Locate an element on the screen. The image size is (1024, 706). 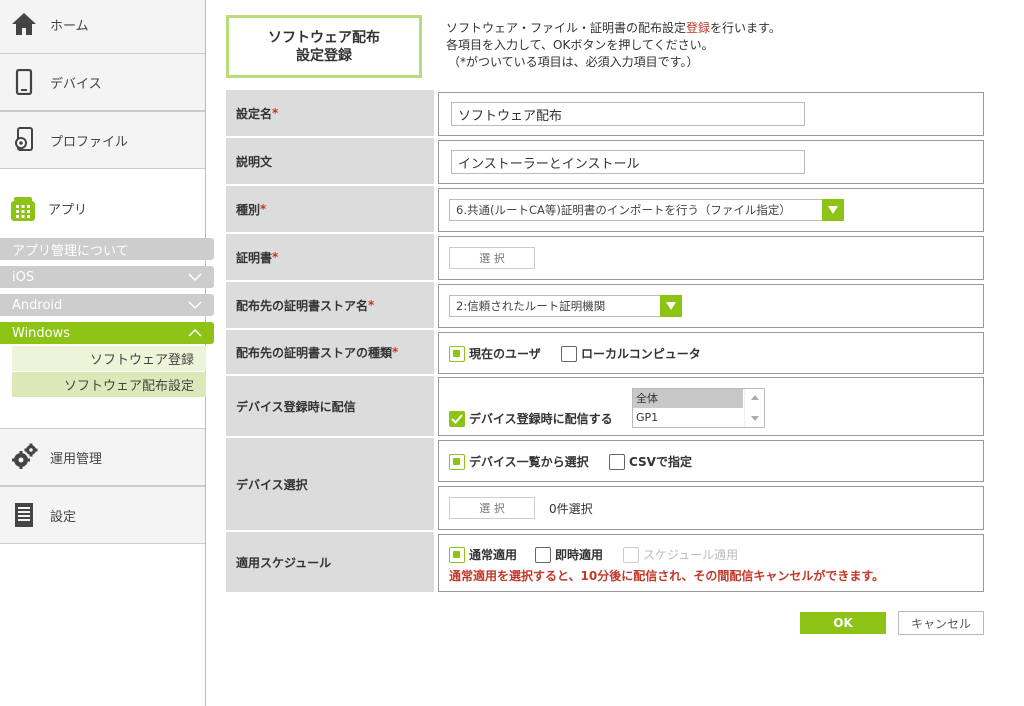
certificate-label: 証明書 * is located at coordinates (330, 257).